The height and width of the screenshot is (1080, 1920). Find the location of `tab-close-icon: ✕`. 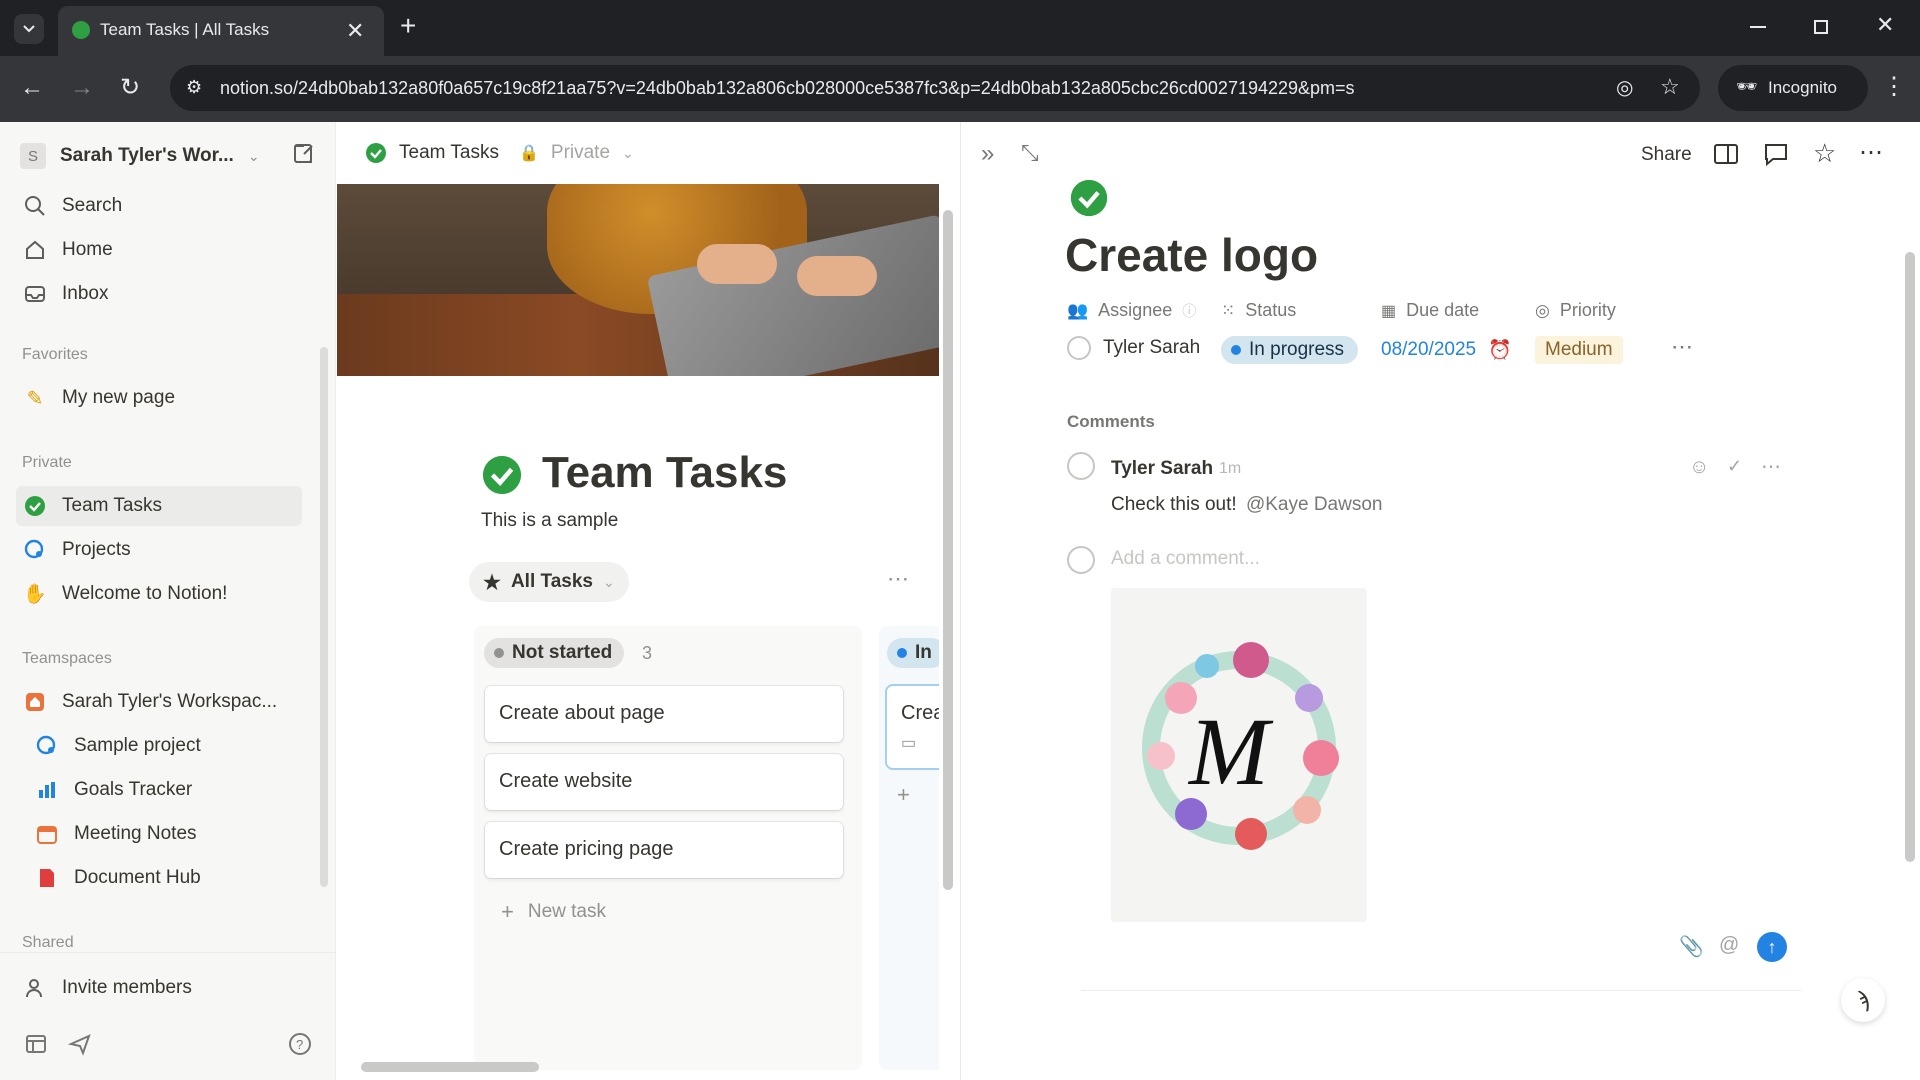

tab-close-icon: ✕ is located at coordinates (355, 31).